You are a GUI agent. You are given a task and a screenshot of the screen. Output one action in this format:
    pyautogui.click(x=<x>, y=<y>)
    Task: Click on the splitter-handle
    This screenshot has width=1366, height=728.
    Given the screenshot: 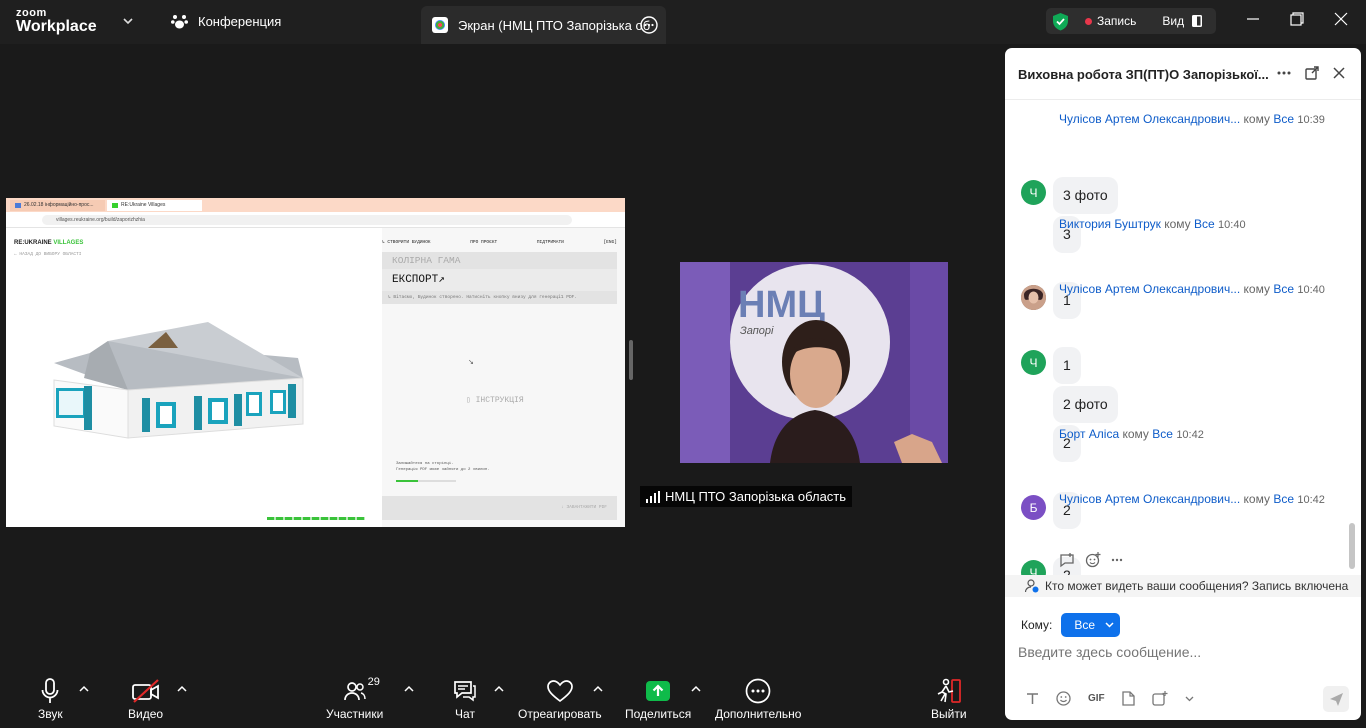 What is the action you would take?
    pyautogui.click(x=631, y=360)
    